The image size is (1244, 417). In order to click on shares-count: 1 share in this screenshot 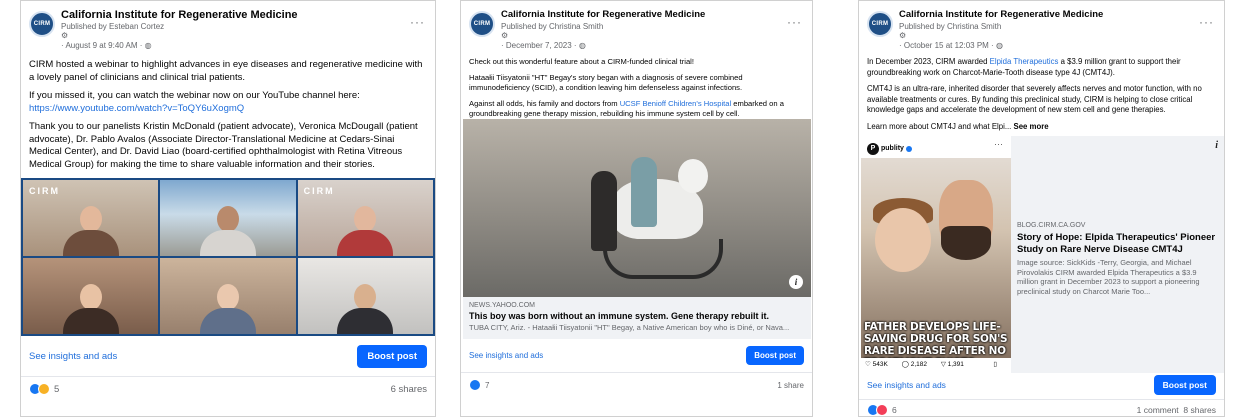, I will do `click(790, 385)`.